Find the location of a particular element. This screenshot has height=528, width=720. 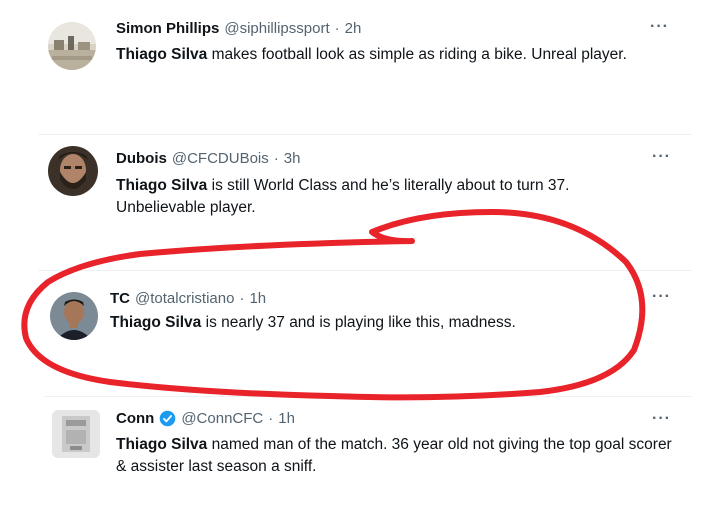

tweet-header: TC @totalcristiano · 1h is located at coordinates (188, 298).